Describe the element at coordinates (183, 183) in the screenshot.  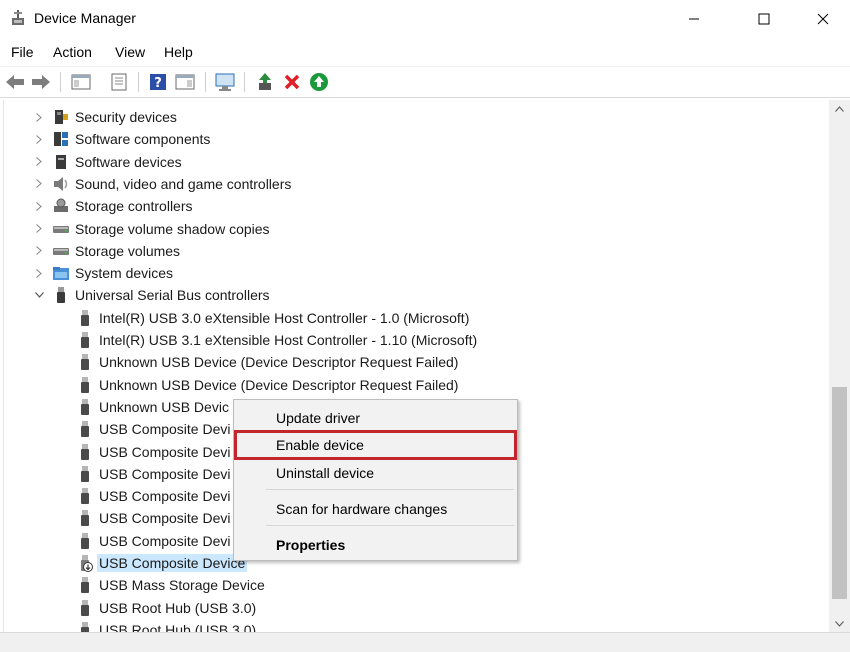
I see `tree-category-label: Sound, video and game controllers` at that location.